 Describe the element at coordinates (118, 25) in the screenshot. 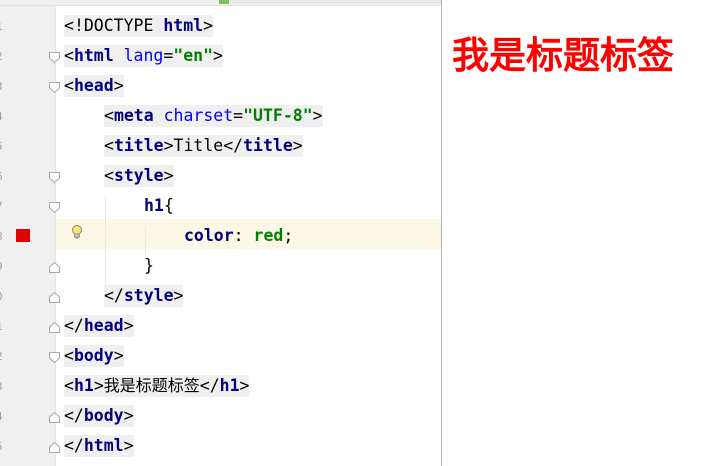

I see `code-token: !DOCTYPE` at that location.